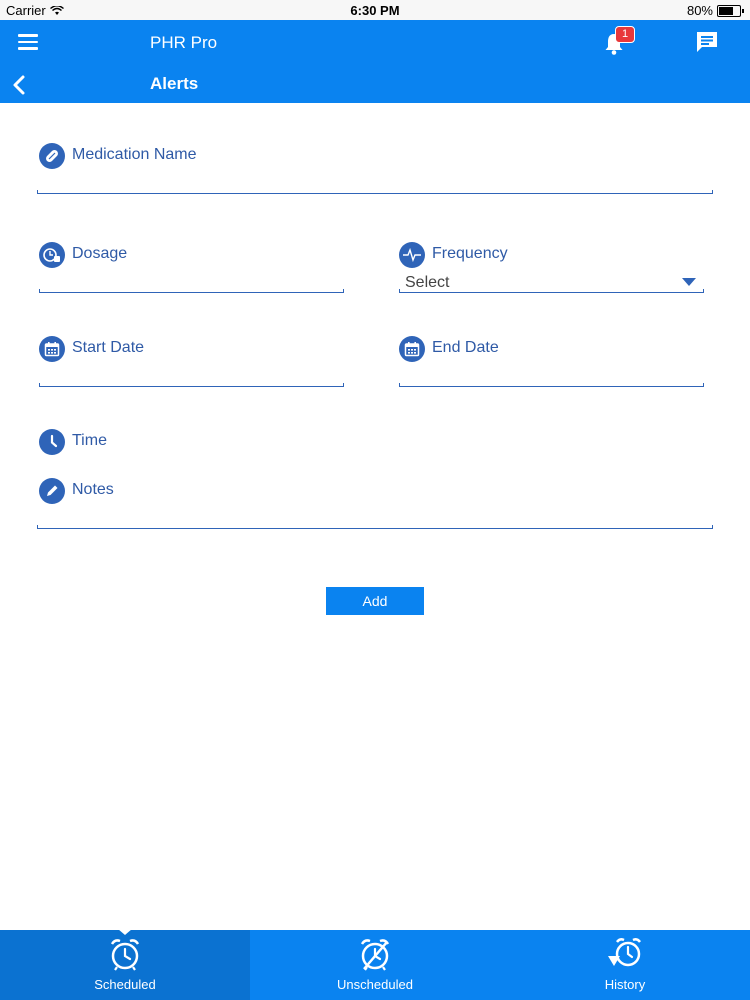 This screenshot has height=1000, width=750. Describe the element at coordinates (465, 347) in the screenshot. I see `end-date-label: End Date` at that location.